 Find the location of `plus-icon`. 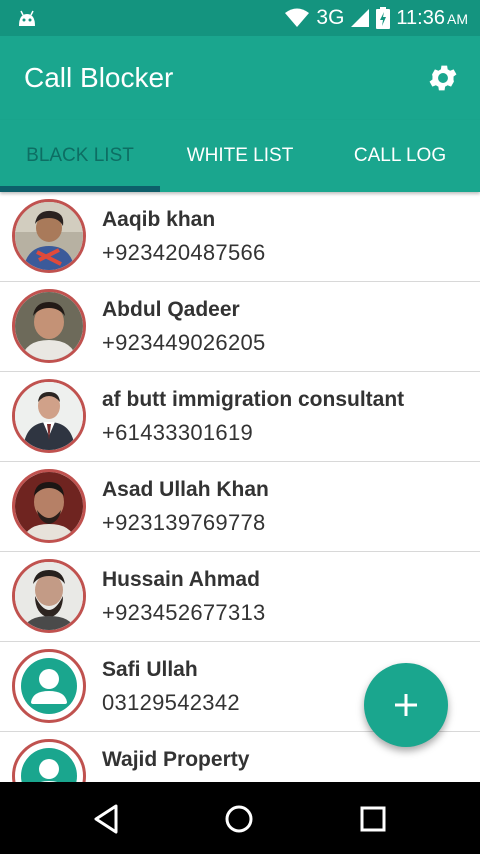

plus-icon is located at coordinates (406, 705).